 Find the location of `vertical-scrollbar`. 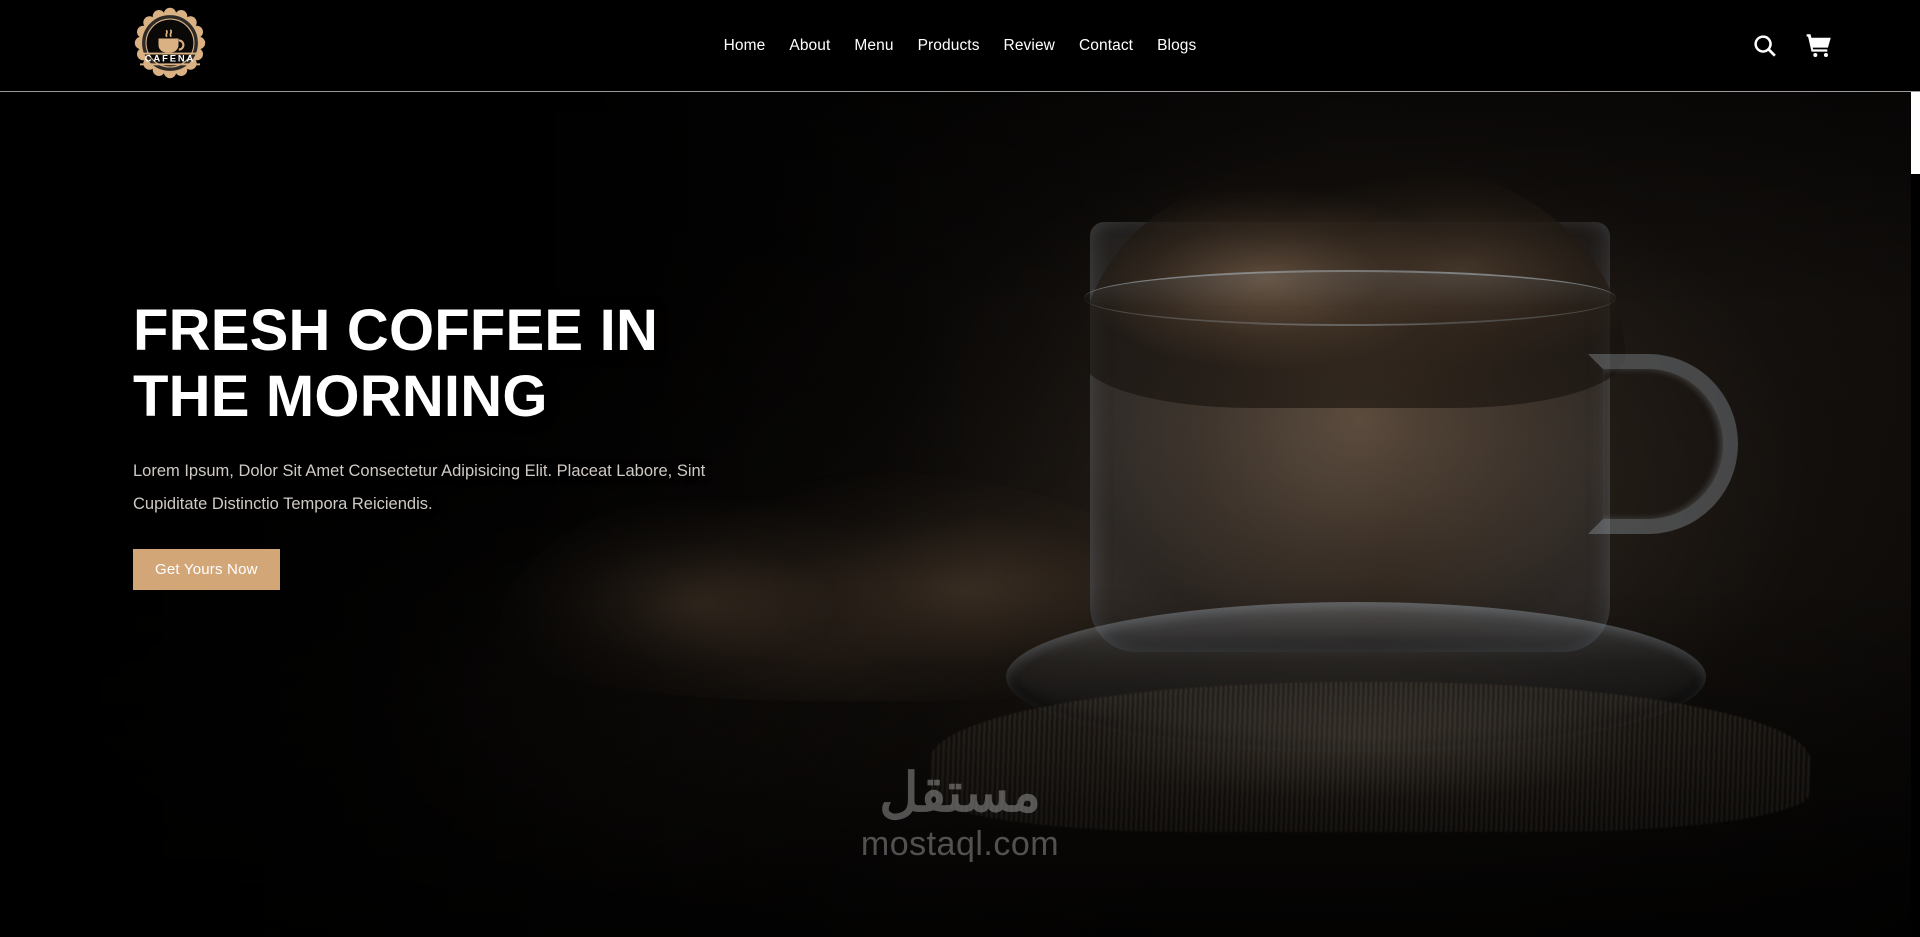

vertical-scrollbar is located at coordinates (1915, 514).